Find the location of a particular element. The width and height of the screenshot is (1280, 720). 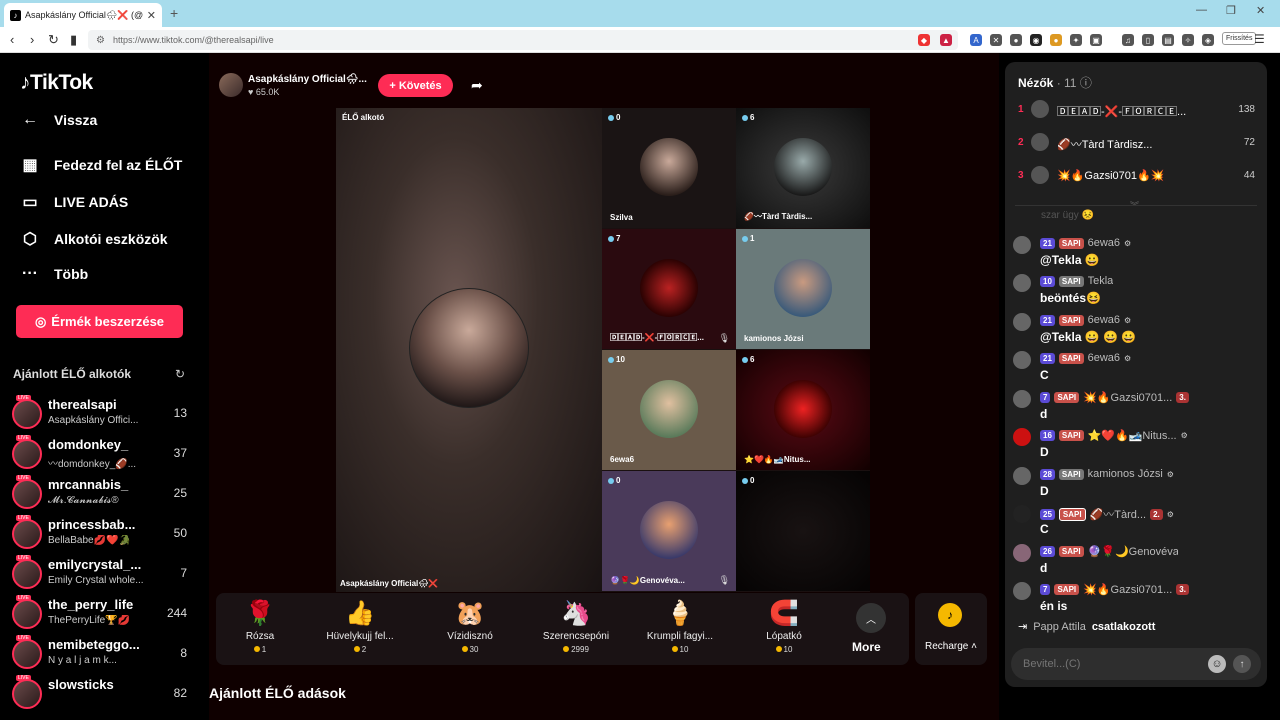

top-viewer-row: 1 🄳🄴🄰🄳-❌-🄵🄾🅁🄲🄴... 138 is located at coordinates (1136, 111).